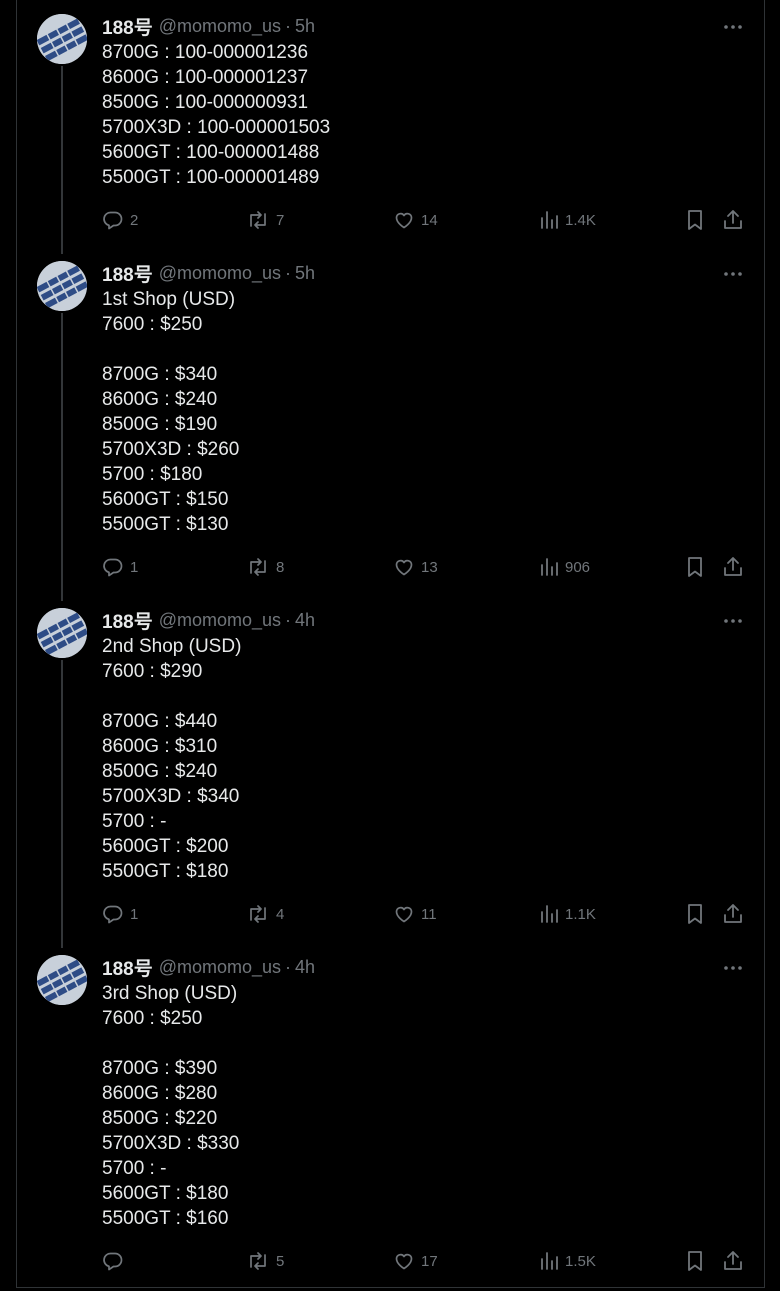 This screenshot has width=780, height=1291. I want to click on tweet-line: 7600 : $250, so click(152, 324).